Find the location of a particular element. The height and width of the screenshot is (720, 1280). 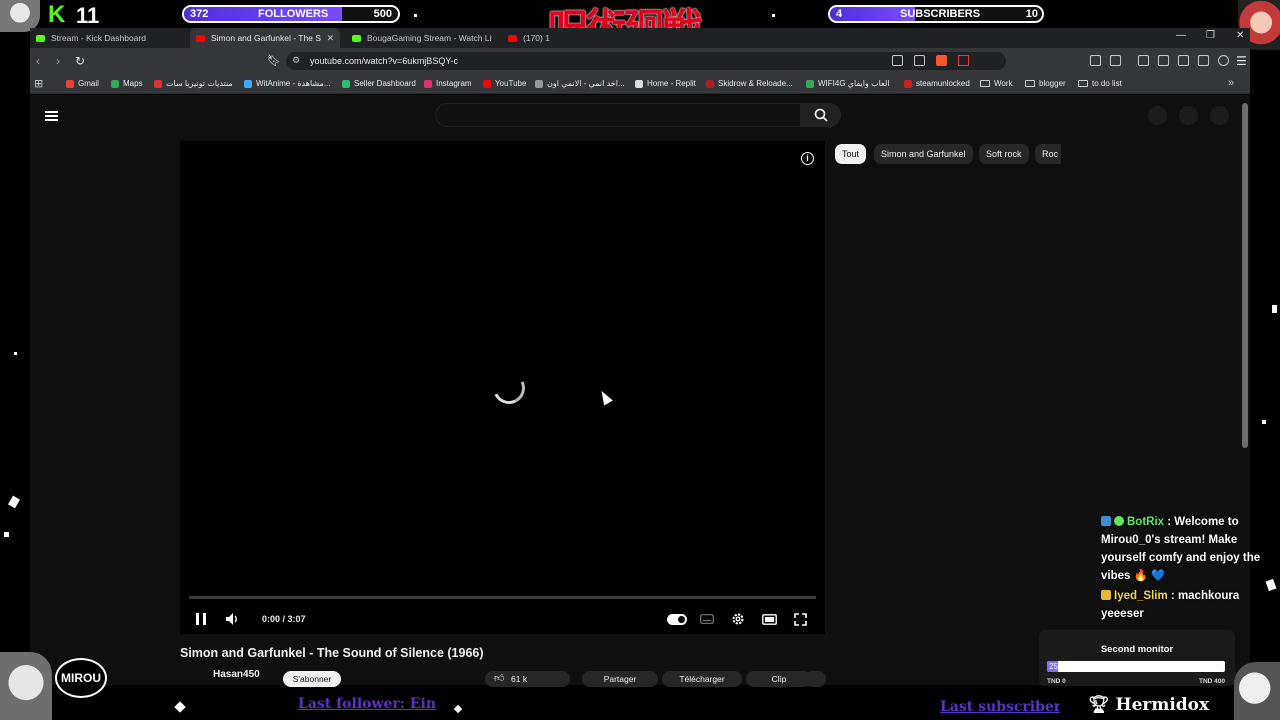

subscribe-button: S'abonner is located at coordinates (312, 679).